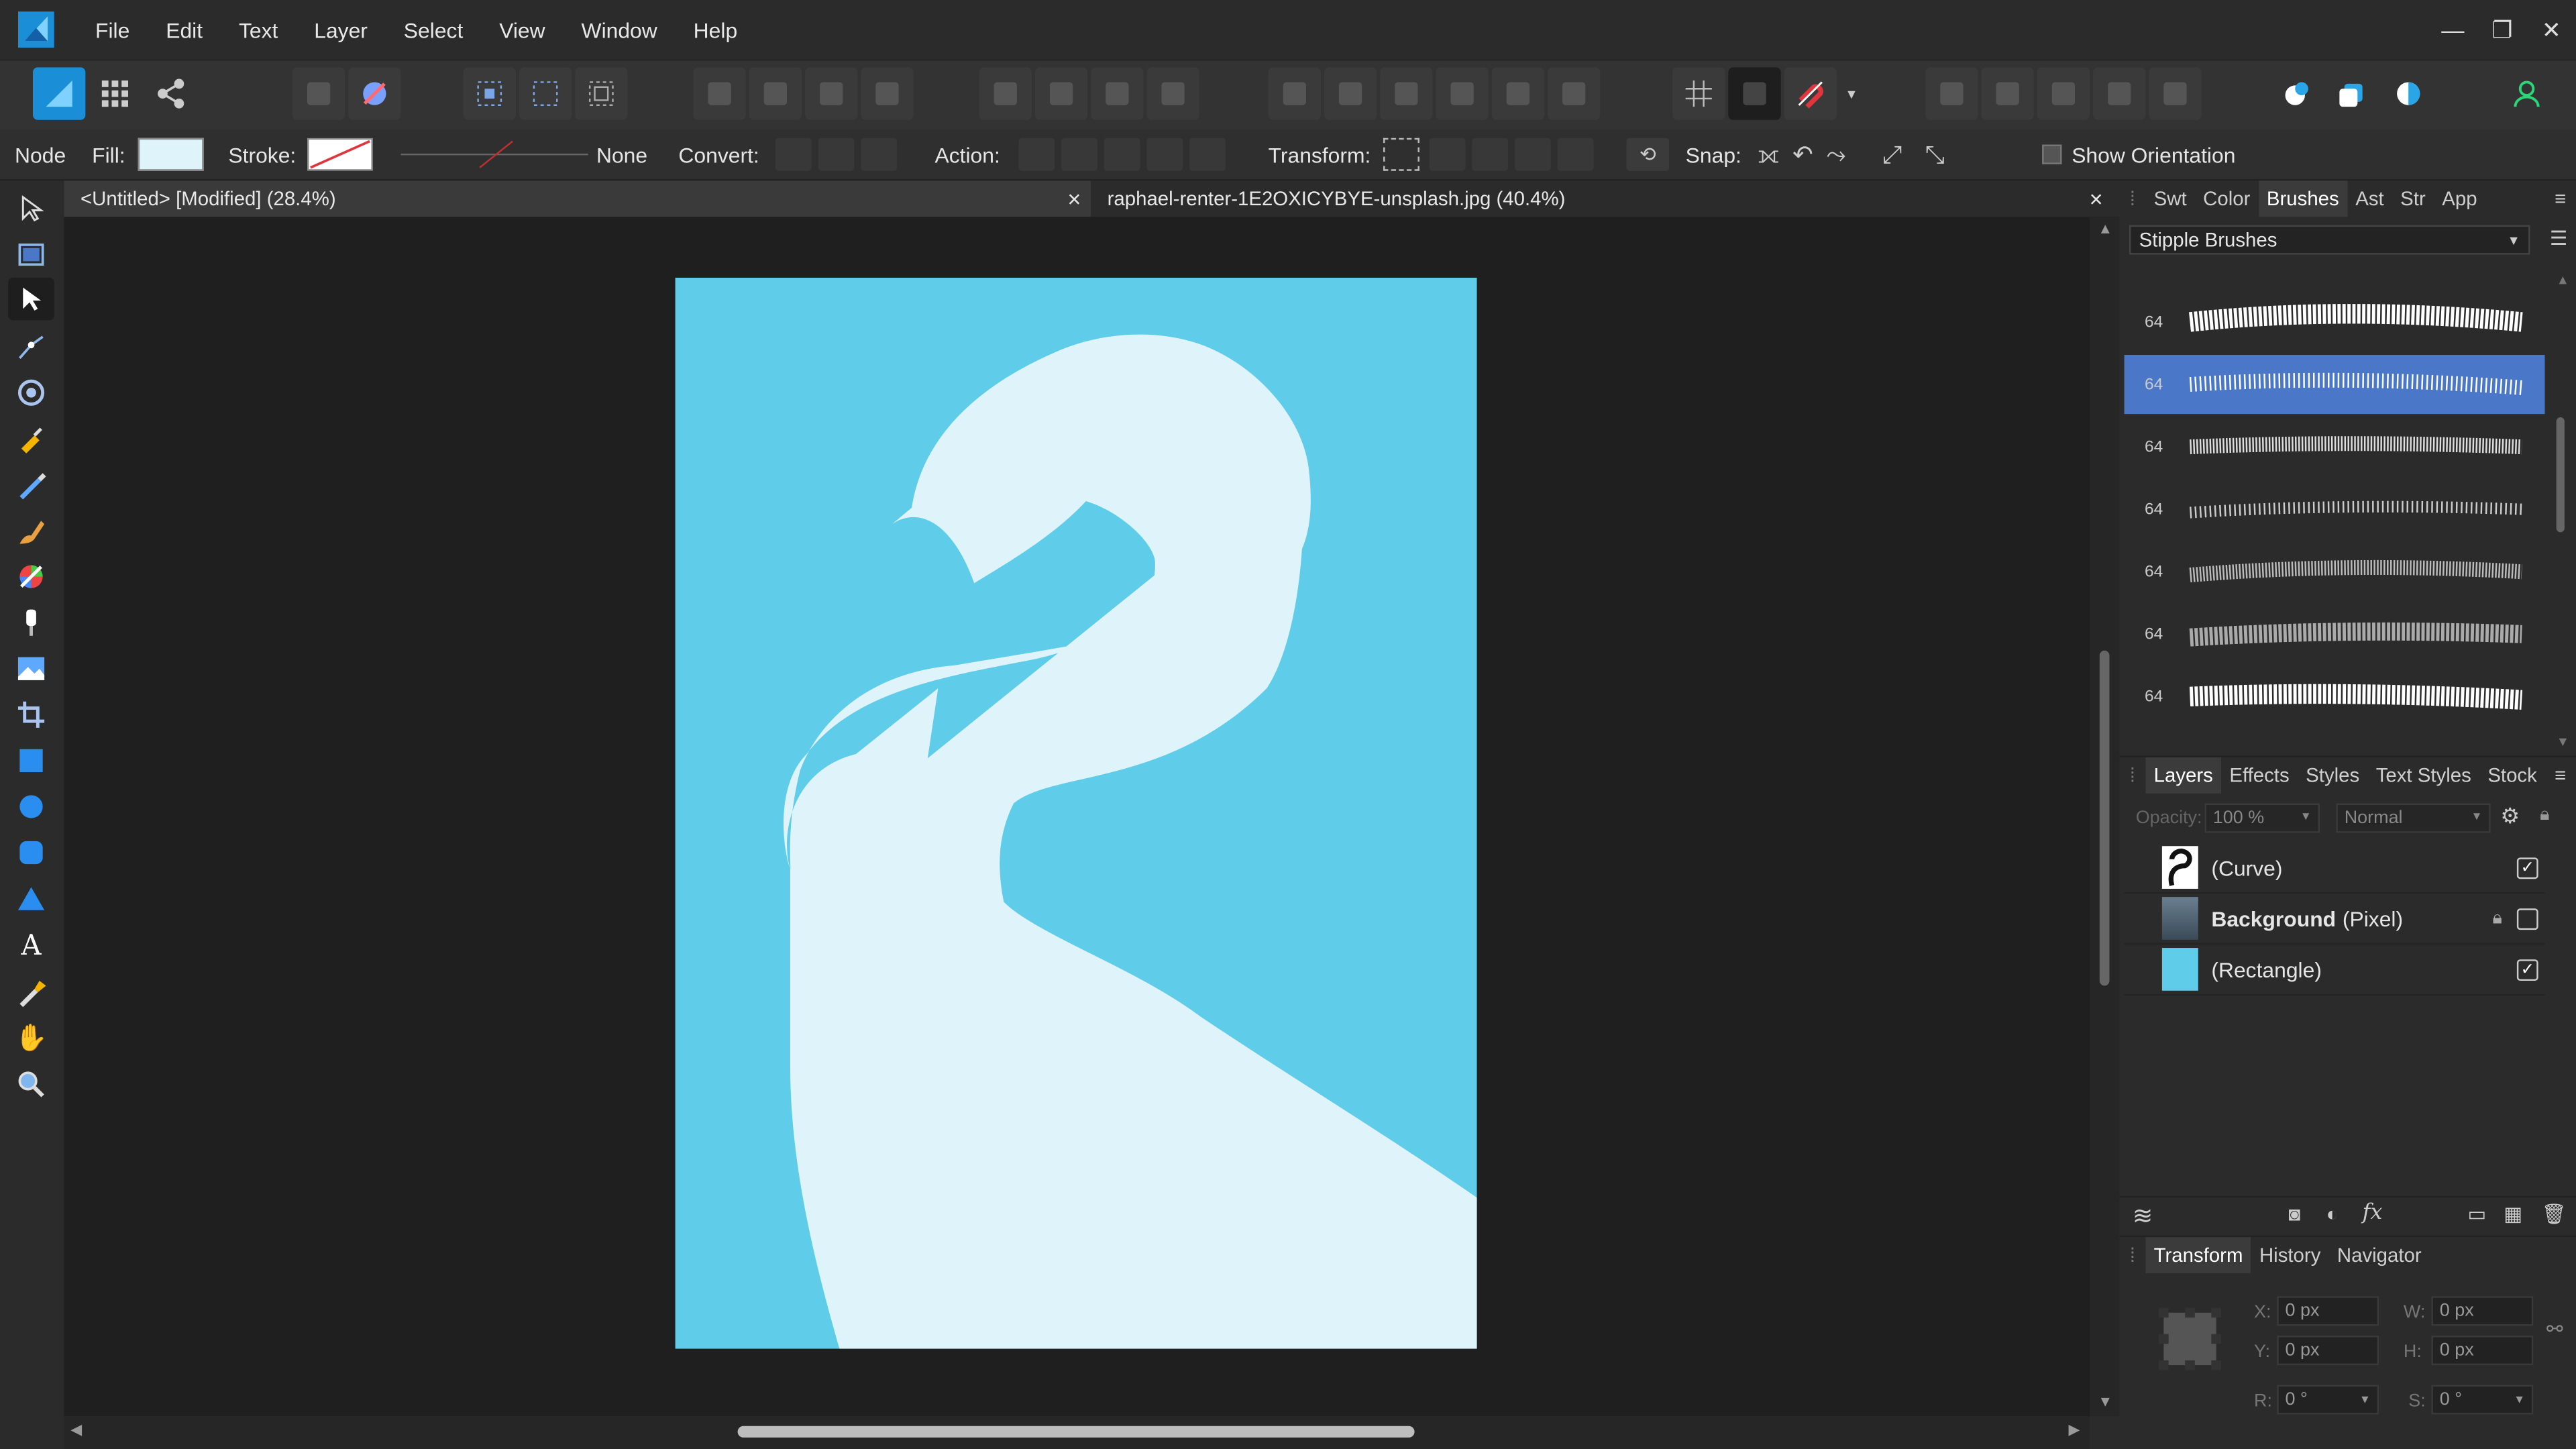 The height and width of the screenshot is (1449, 2576). Describe the element at coordinates (76, 1430) in the screenshot. I see `scroll-left-icon: ◀` at that location.